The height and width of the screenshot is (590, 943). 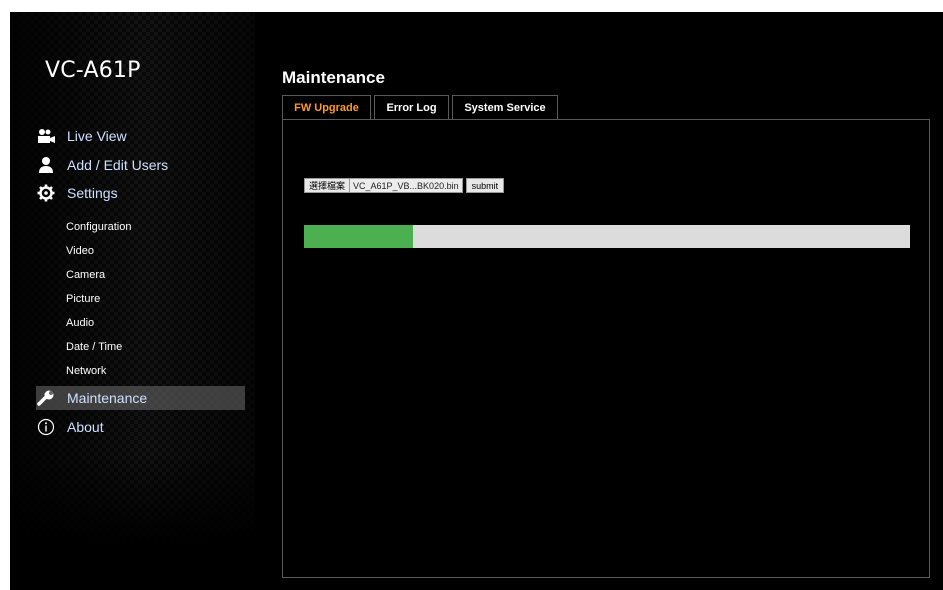 What do you see at coordinates (80, 323) in the screenshot?
I see `nav-sub-audio: Audio` at bounding box center [80, 323].